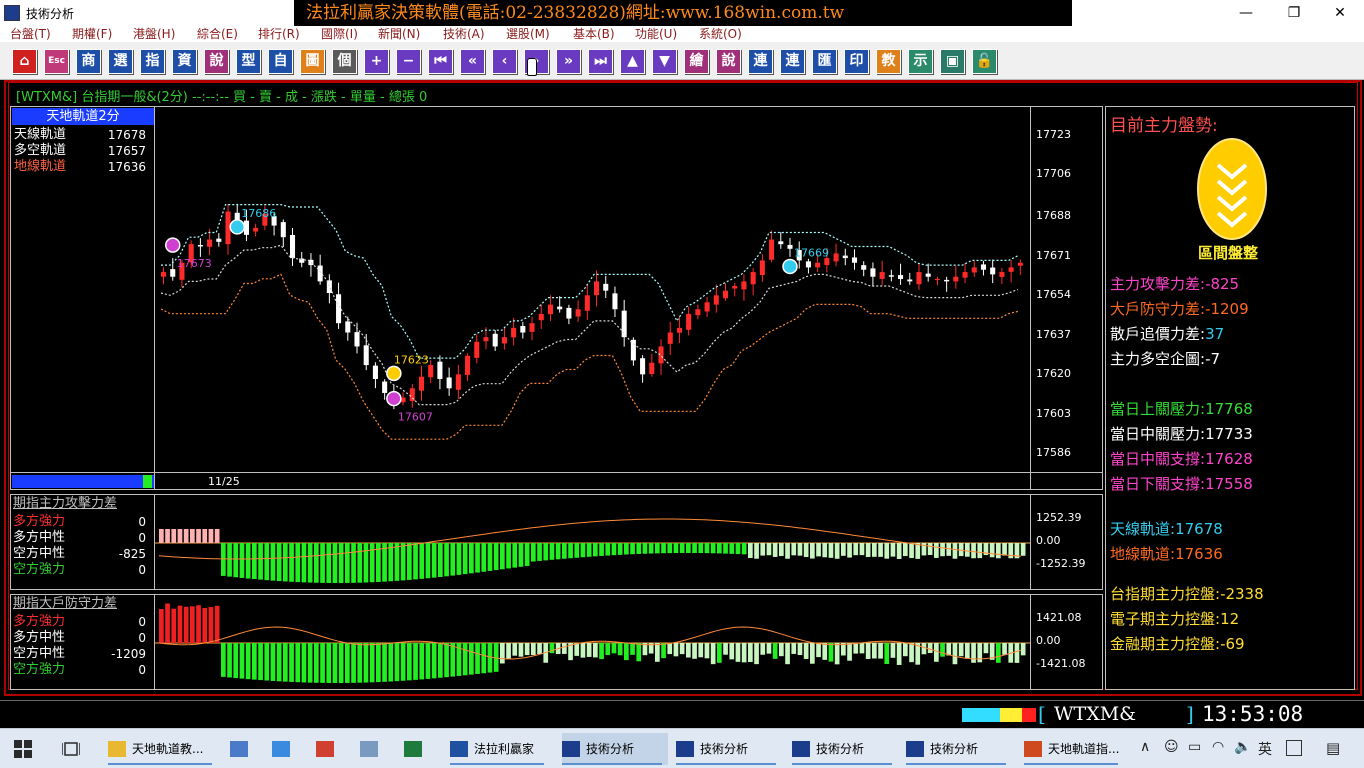  Describe the element at coordinates (281, 749) in the screenshot. I see `ie-icon` at that location.